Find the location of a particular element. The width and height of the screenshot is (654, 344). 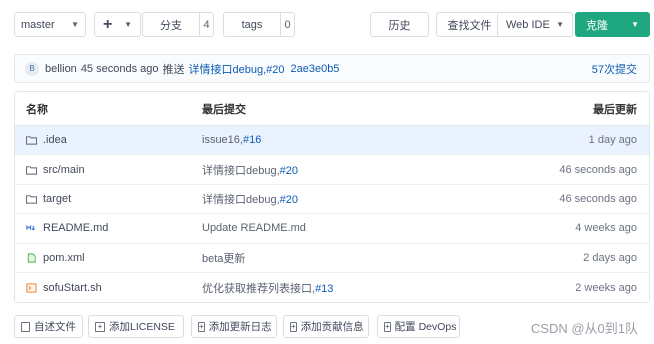

readme-label: 自述文件 is located at coordinates (55, 327).